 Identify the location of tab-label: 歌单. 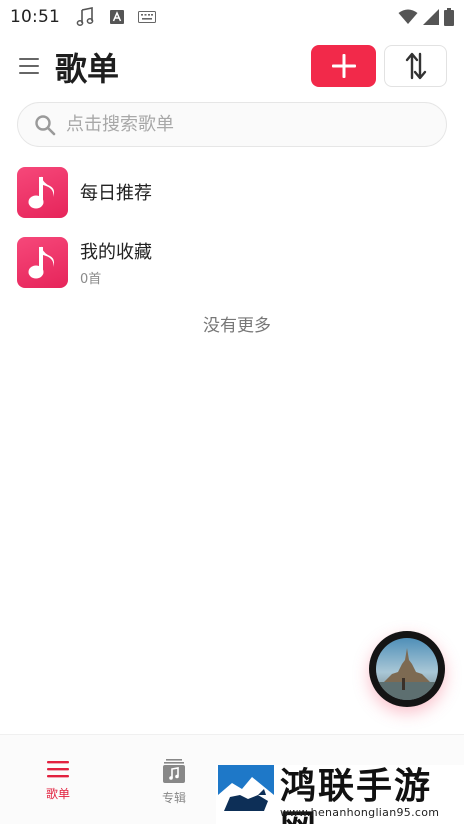
(57, 794).